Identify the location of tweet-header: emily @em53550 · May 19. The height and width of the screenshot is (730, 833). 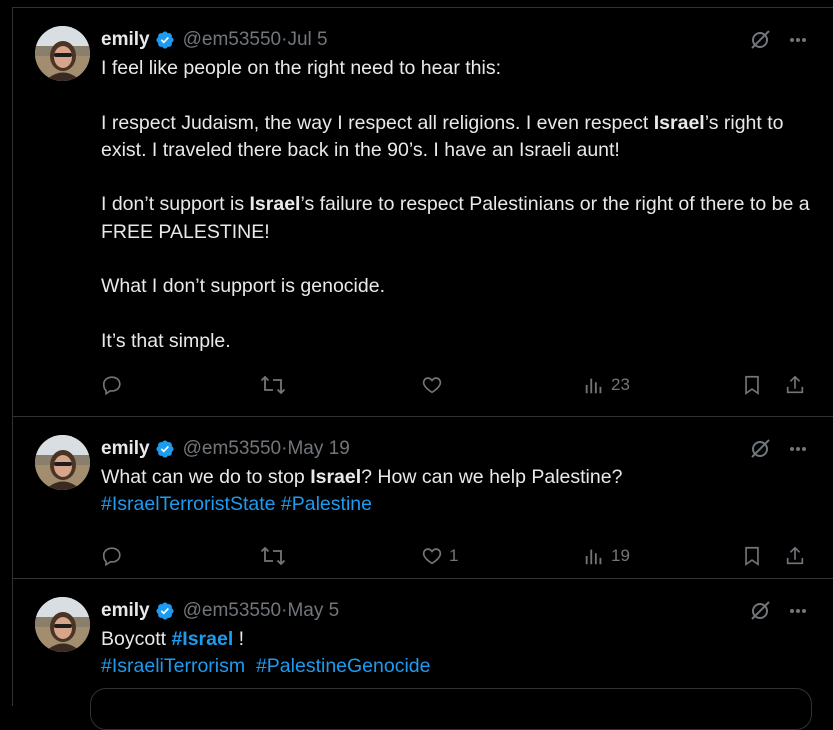
(225, 449).